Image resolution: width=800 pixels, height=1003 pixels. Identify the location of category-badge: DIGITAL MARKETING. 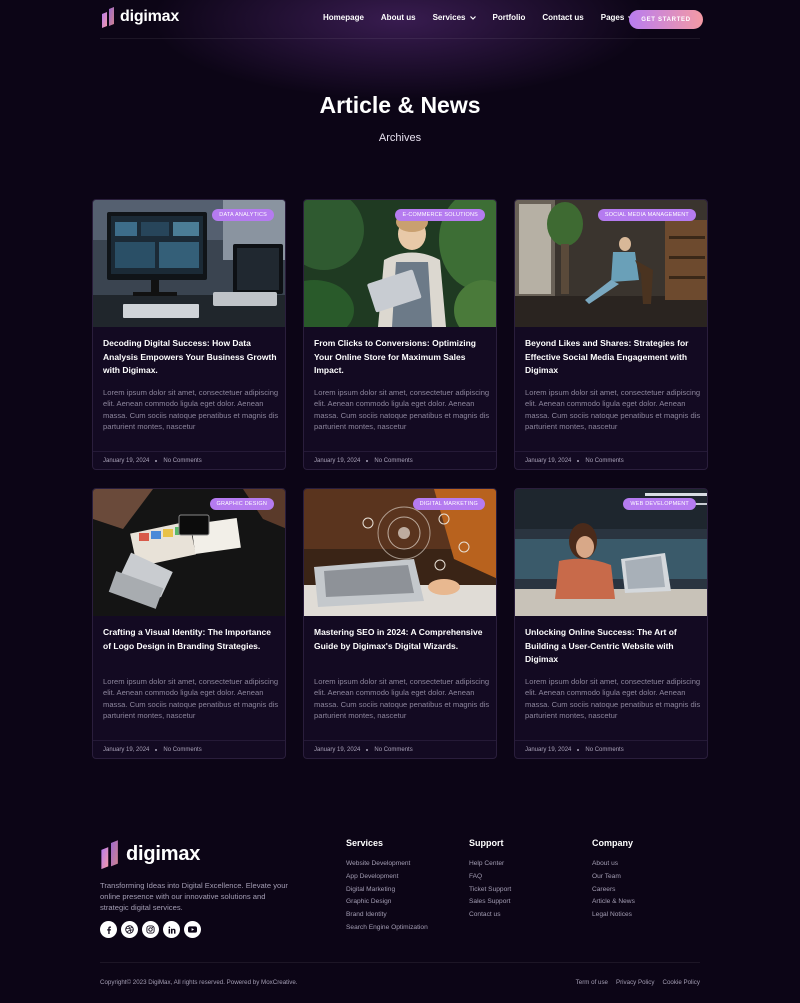
(448, 504).